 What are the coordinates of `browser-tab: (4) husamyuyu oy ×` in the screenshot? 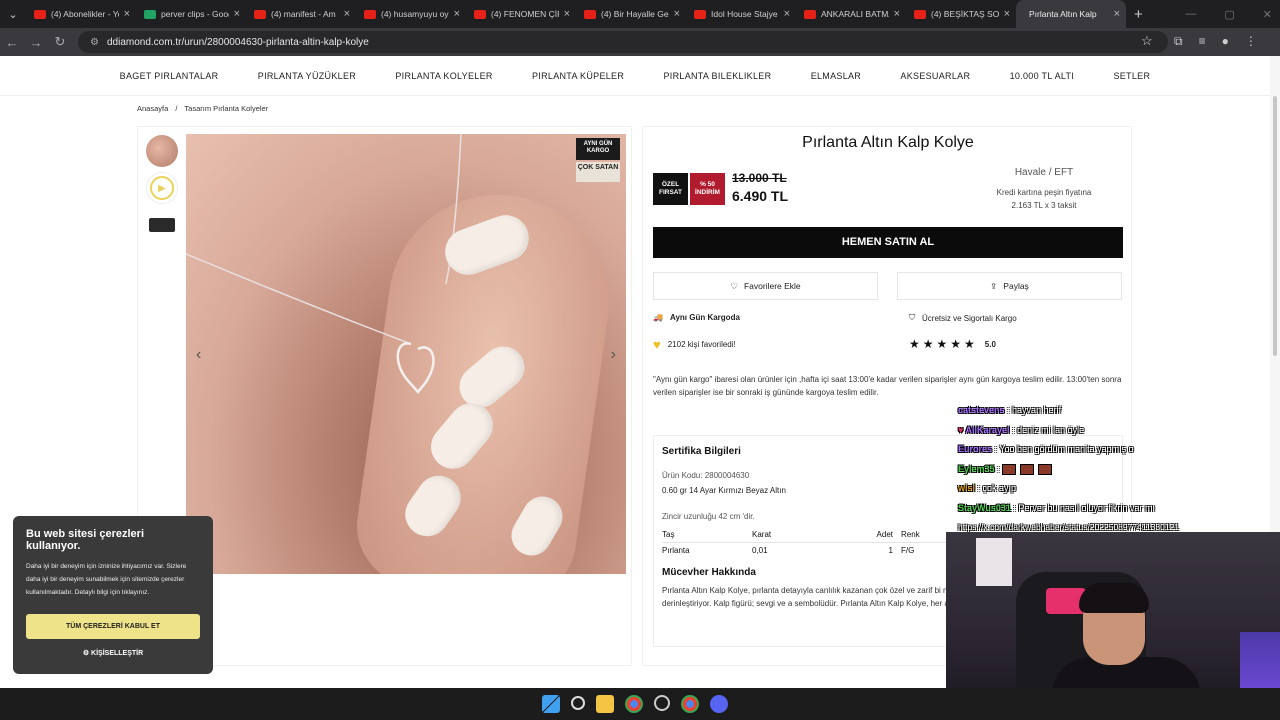 It's located at (411, 14).